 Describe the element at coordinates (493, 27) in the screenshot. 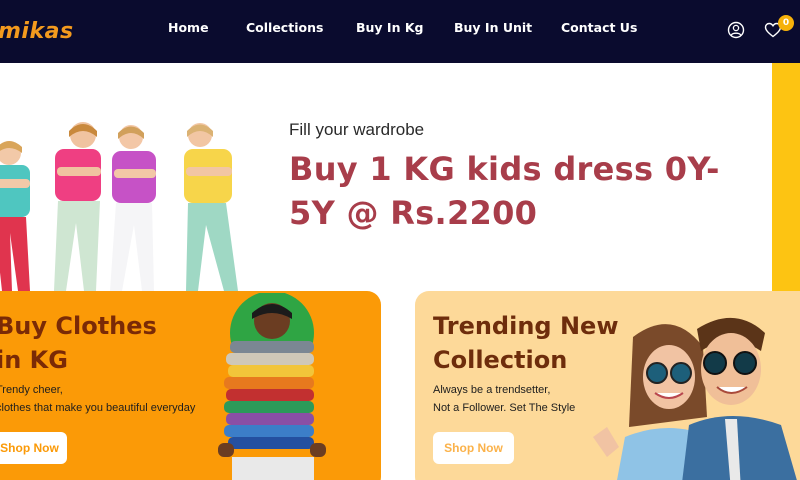

I see `nav-buy-in-unit: Buy In Unit` at that location.